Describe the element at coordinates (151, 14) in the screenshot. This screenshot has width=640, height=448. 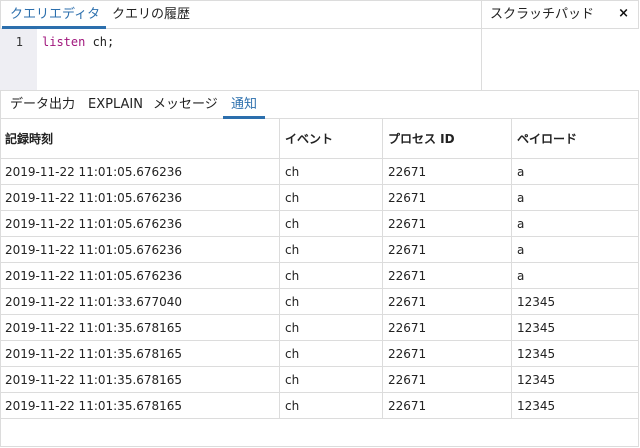
I see `tab-query-history: クエリの履歴` at that location.